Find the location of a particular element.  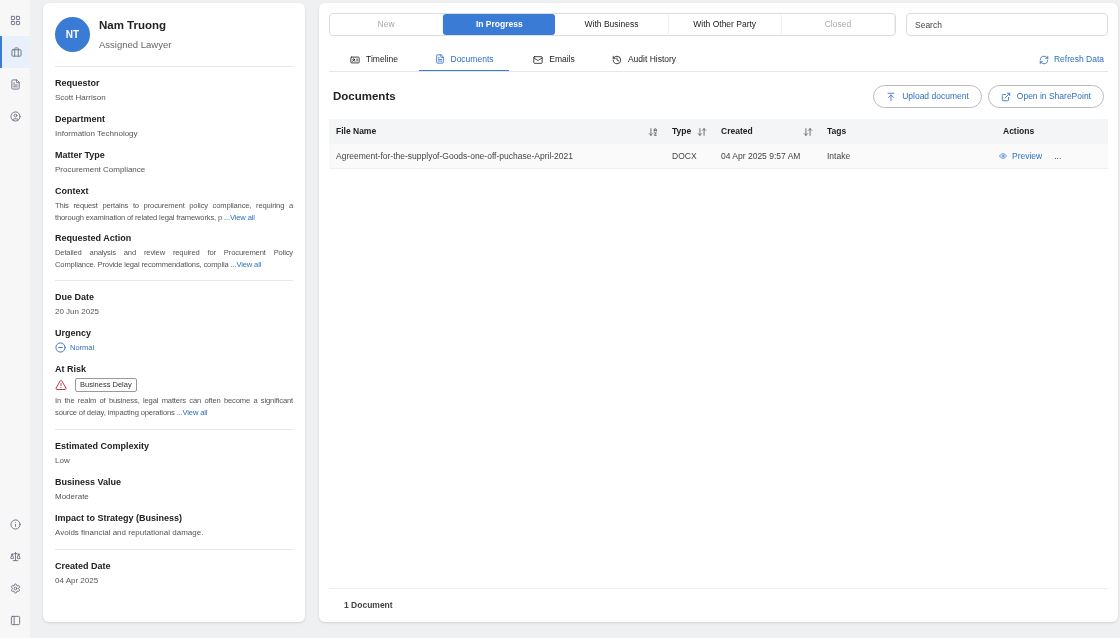

warning-icon is located at coordinates (61, 384).